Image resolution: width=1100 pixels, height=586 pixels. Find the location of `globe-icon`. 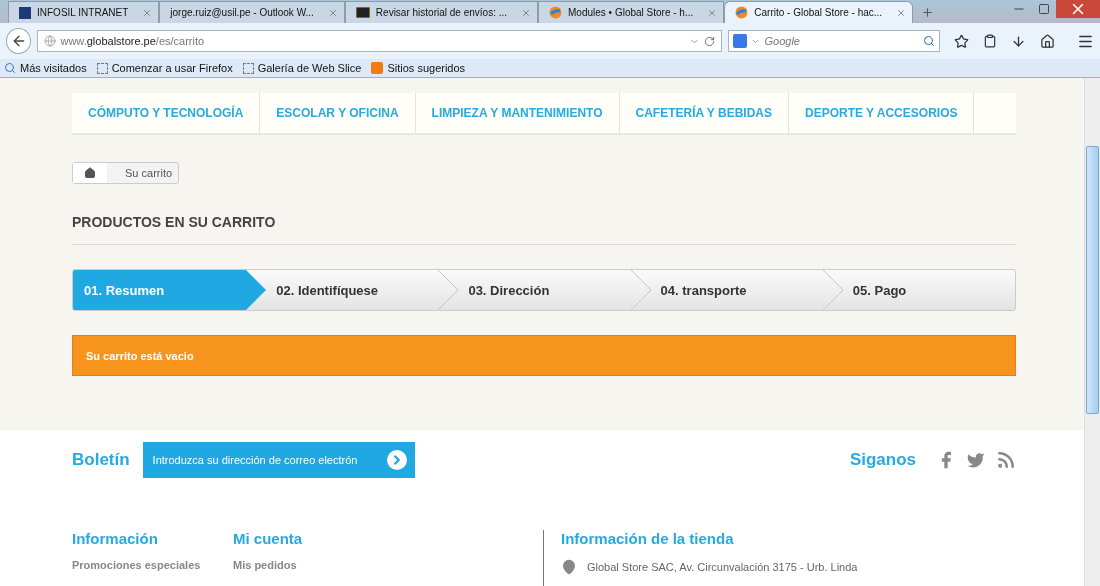

globe-icon is located at coordinates (50, 41).